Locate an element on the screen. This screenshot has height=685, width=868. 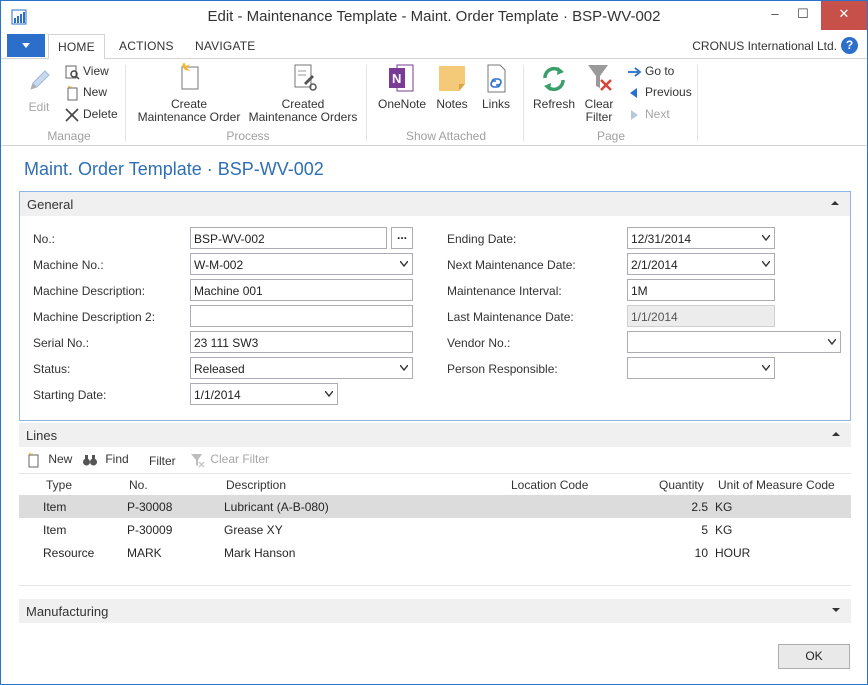
last-maintenance-date-field: 1/1/2014 is located at coordinates (701, 316).